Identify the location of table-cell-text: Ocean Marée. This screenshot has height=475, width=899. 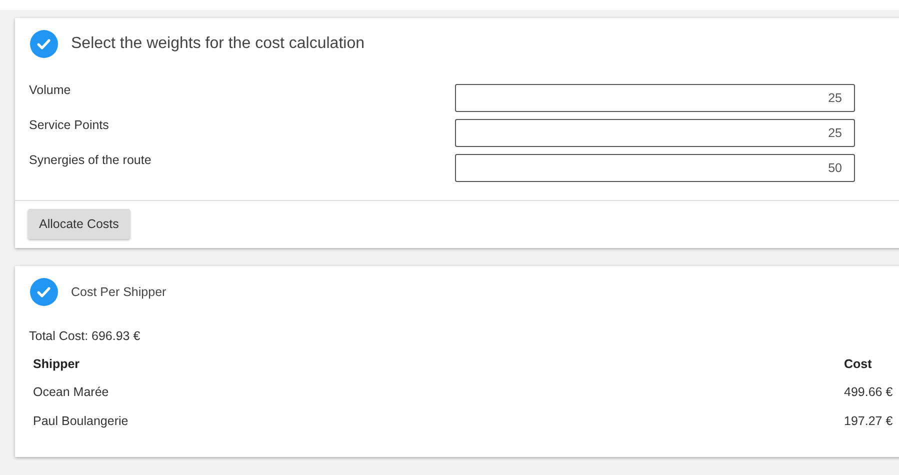
(71, 392).